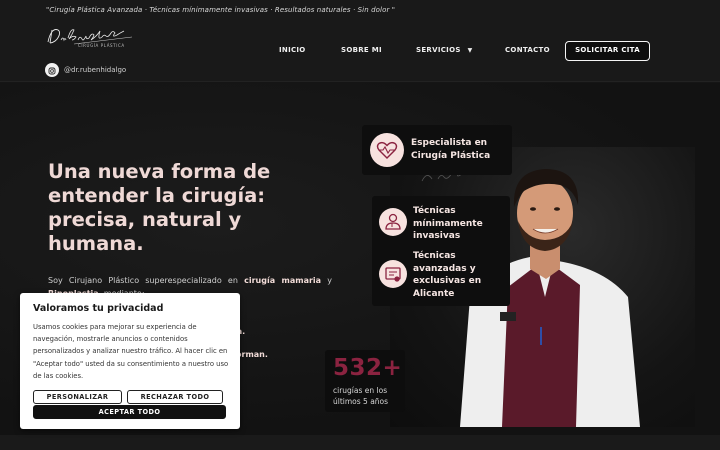 Image resolution: width=720 pixels, height=450 pixels. What do you see at coordinates (393, 222) in the screenshot?
I see `doctor-icon` at bounding box center [393, 222].